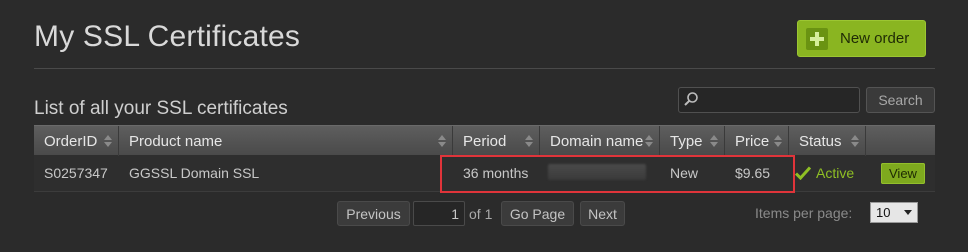 This screenshot has height=252, width=968. Describe the element at coordinates (167, 36) in the screenshot. I see `page-title: My SSL Certificates` at that location.